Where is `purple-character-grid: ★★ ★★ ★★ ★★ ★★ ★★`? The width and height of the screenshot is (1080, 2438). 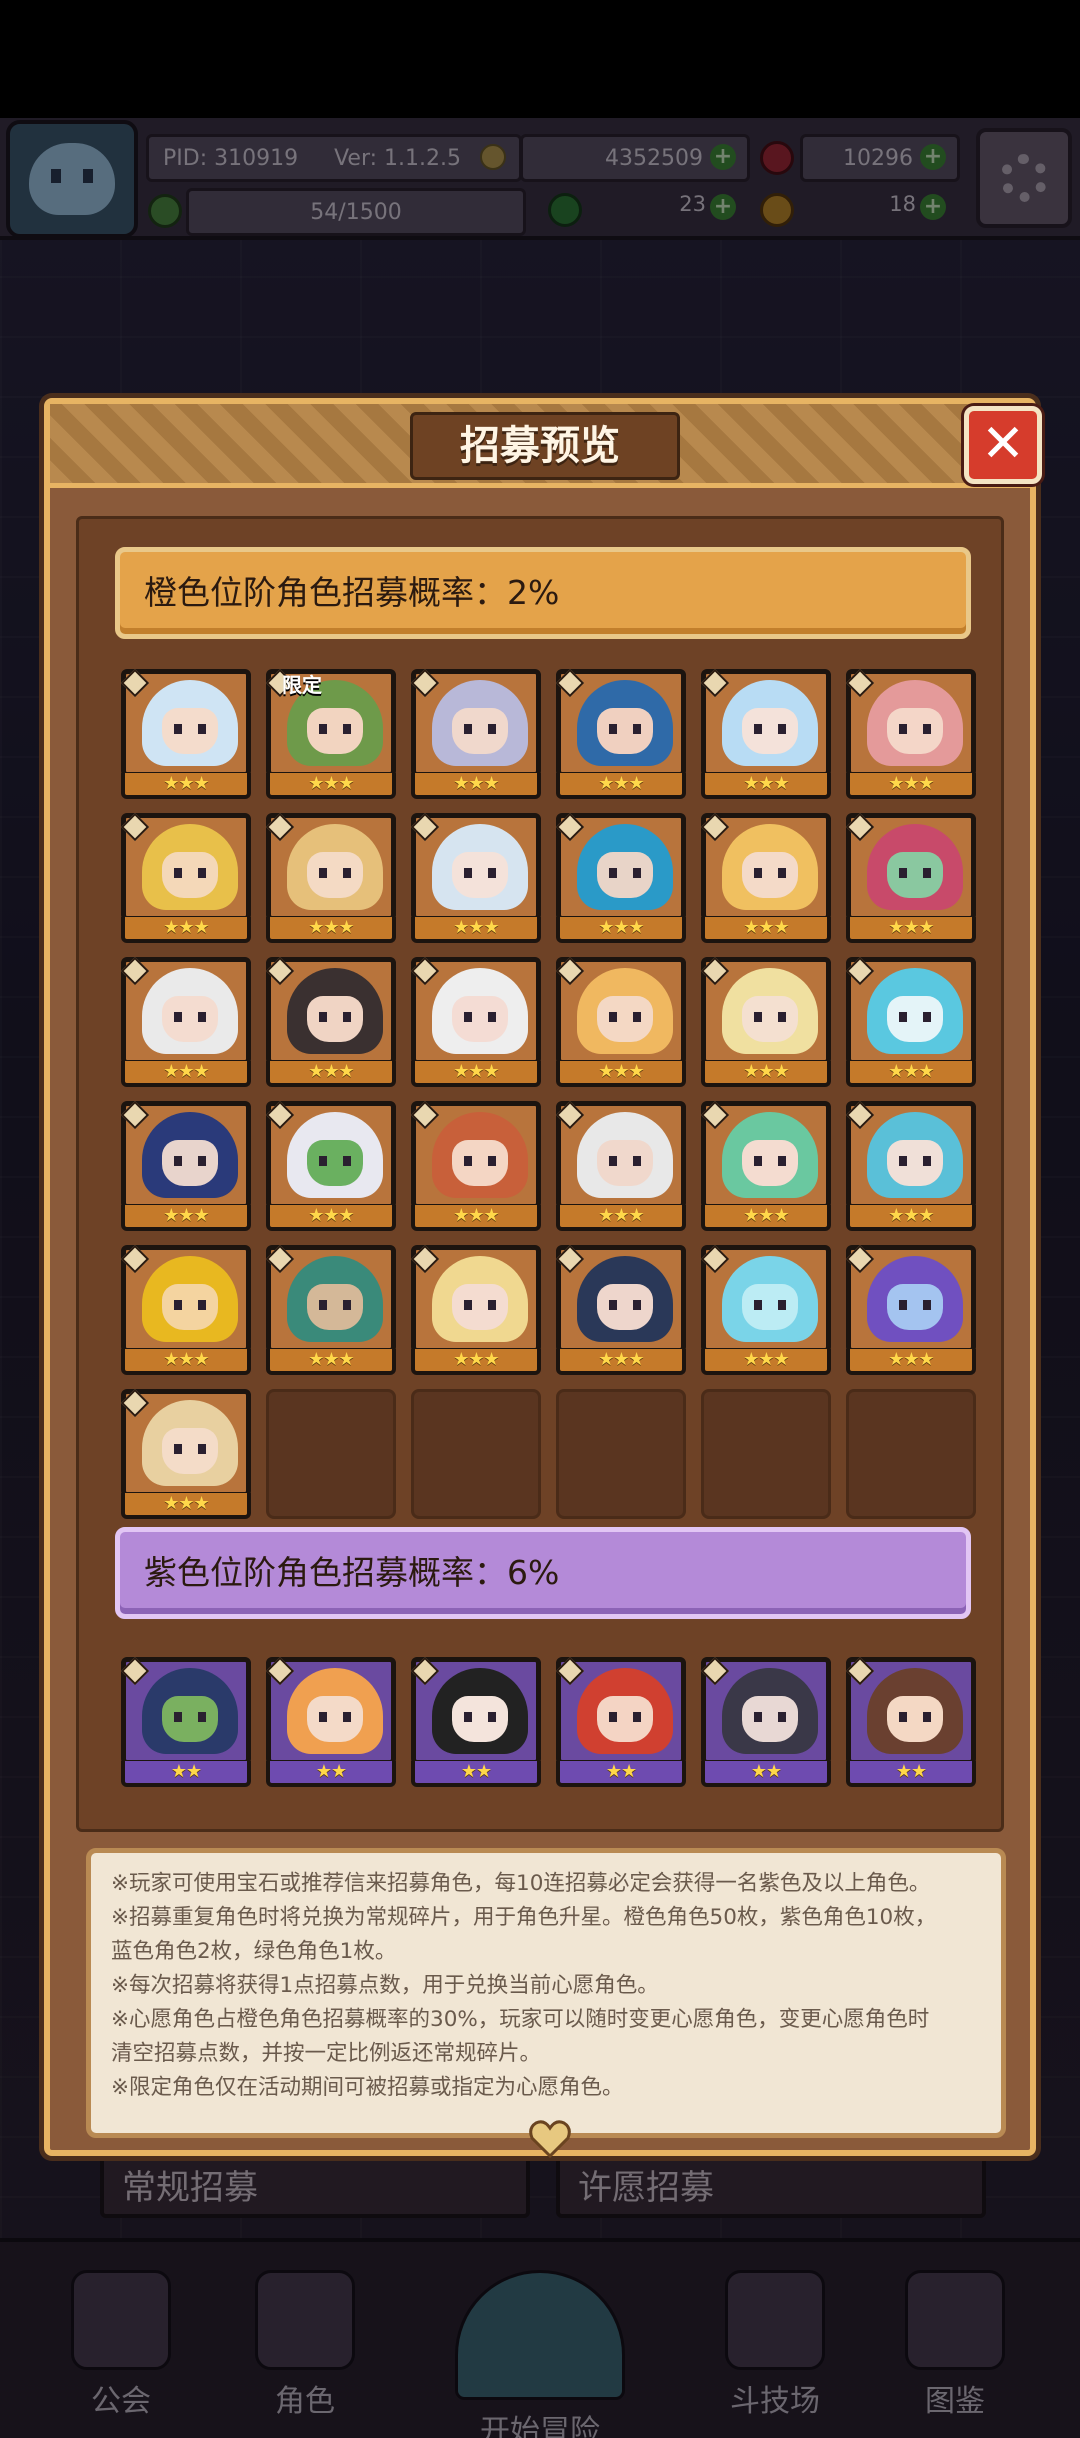
purple-character-grid: ★★ ★★ ★★ ★★ ★★ ★★ is located at coordinates (548, 1721).